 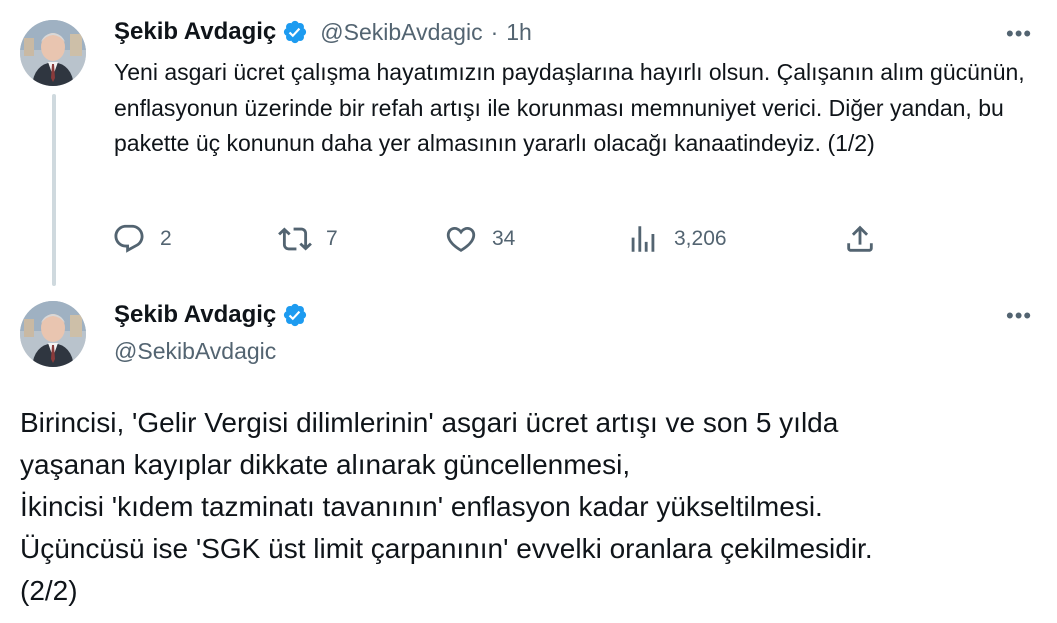 I want to click on tweet2-header: Şekib Avdagiç, so click(x=211, y=315).